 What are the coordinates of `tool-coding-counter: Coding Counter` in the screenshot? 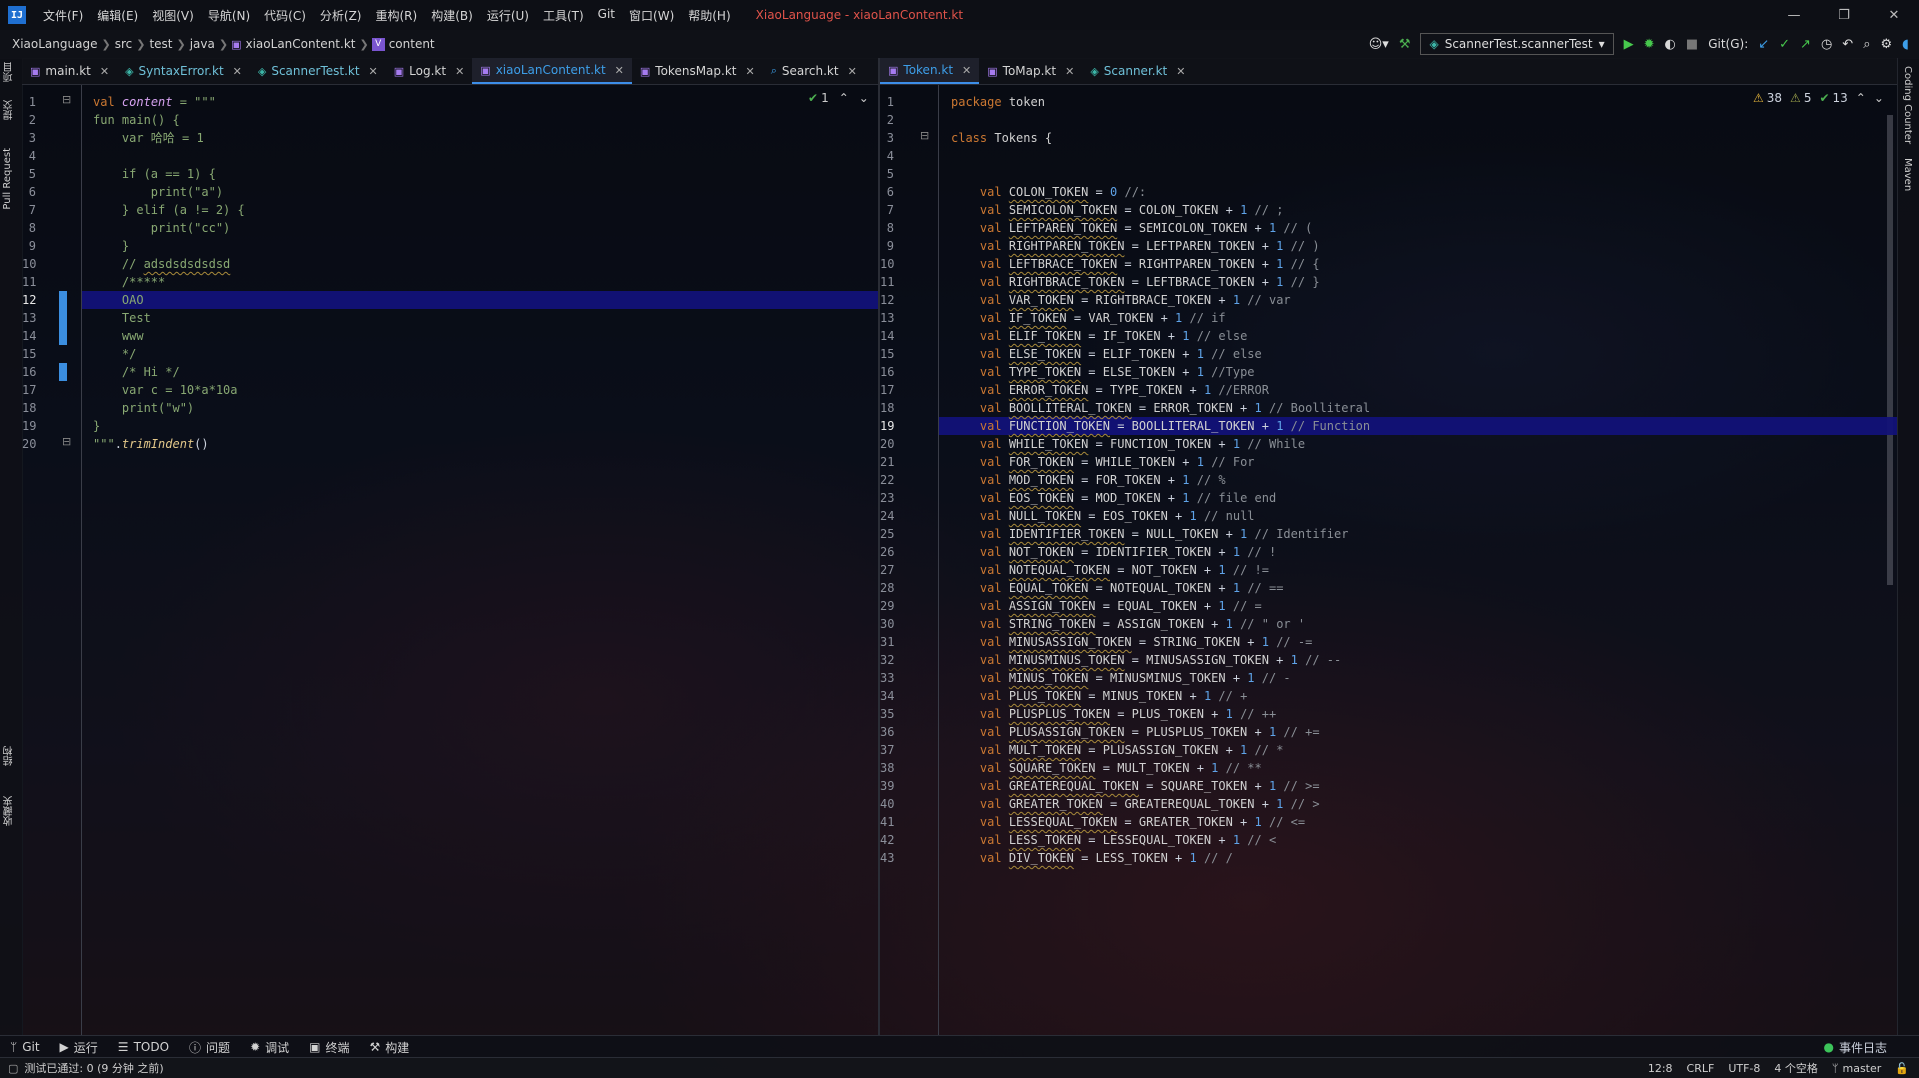 It's located at (1907, 105).